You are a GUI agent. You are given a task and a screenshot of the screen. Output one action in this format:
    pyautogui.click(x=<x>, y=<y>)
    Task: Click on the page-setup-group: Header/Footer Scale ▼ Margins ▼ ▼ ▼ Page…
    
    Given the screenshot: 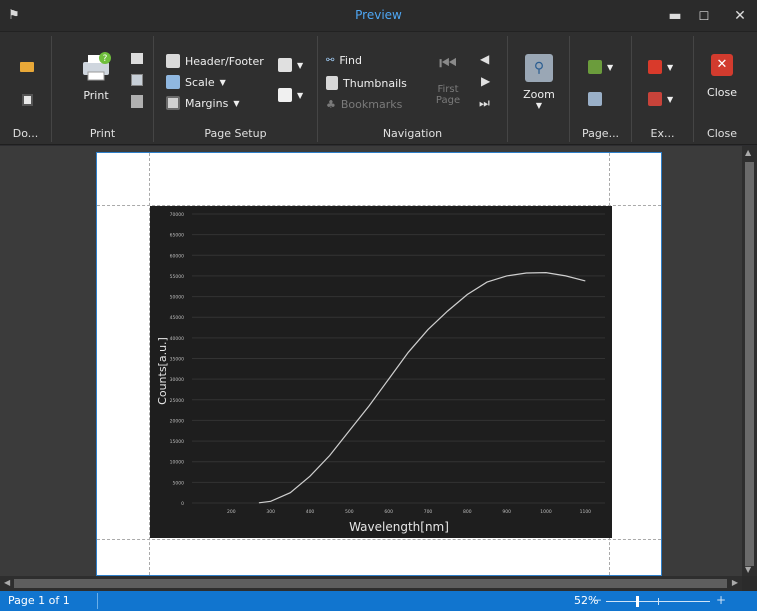 What is the action you would take?
    pyautogui.click(x=236, y=89)
    